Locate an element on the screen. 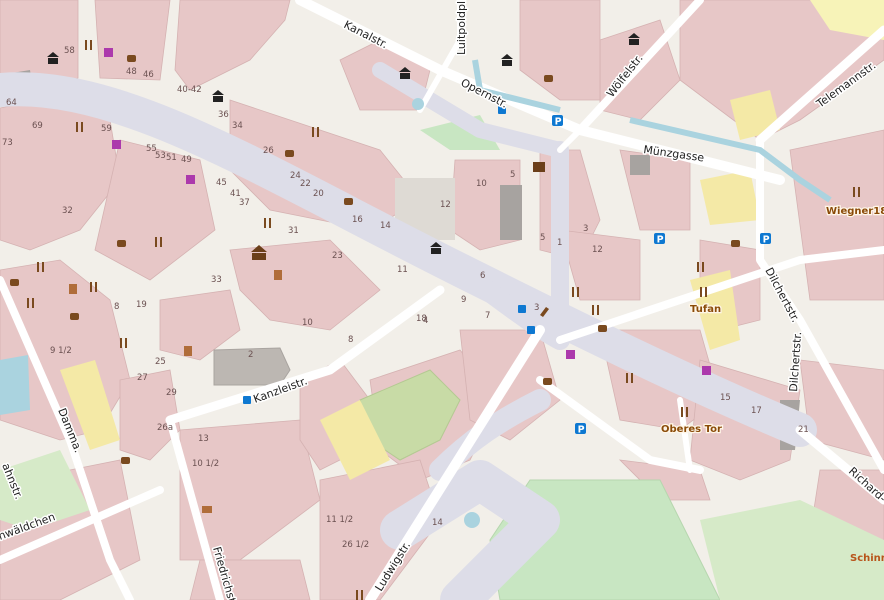 The height and width of the screenshot is (600, 884). place-label-tufan: Tufan is located at coordinates (705, 309).